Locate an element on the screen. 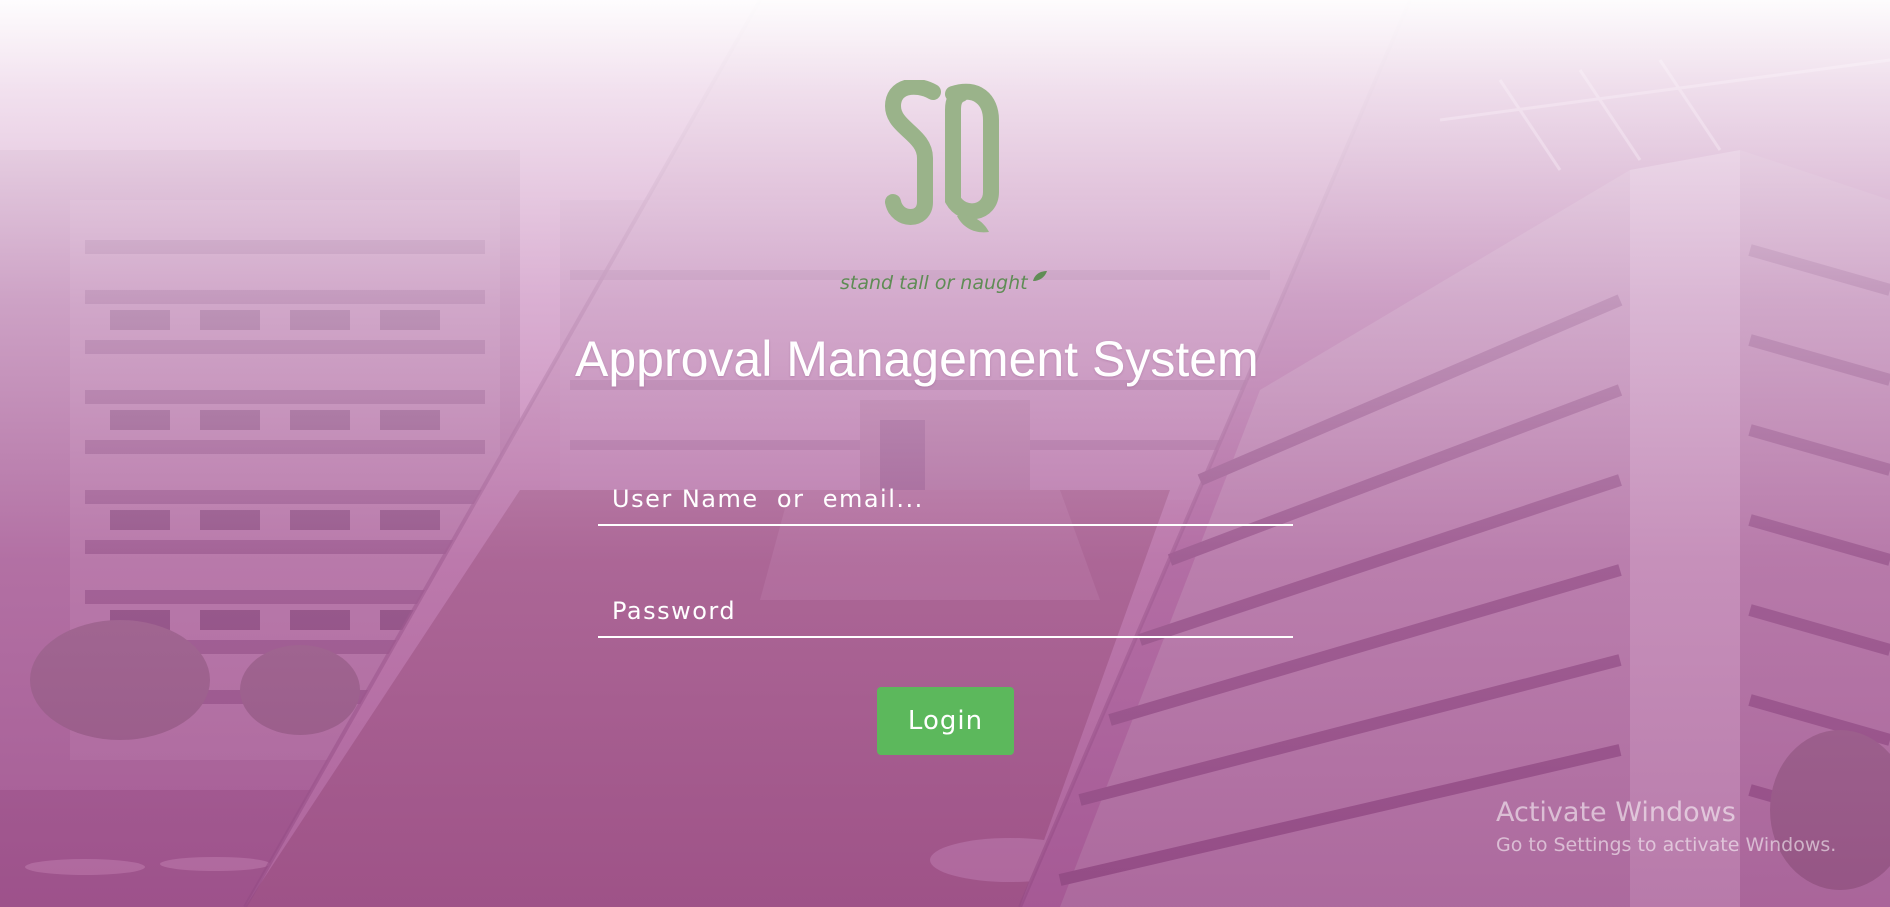 This screenshot has width=1890, height=907. watermark-title: Activate Windows is located at coordinates (1616, 812).